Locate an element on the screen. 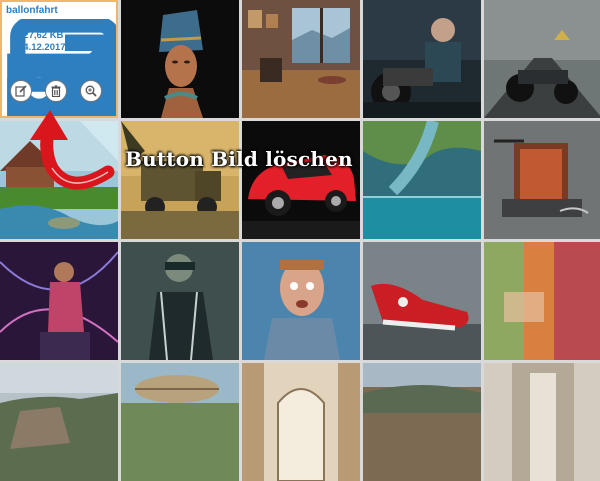  views-row: 94 is located at coordinates (61, 67).